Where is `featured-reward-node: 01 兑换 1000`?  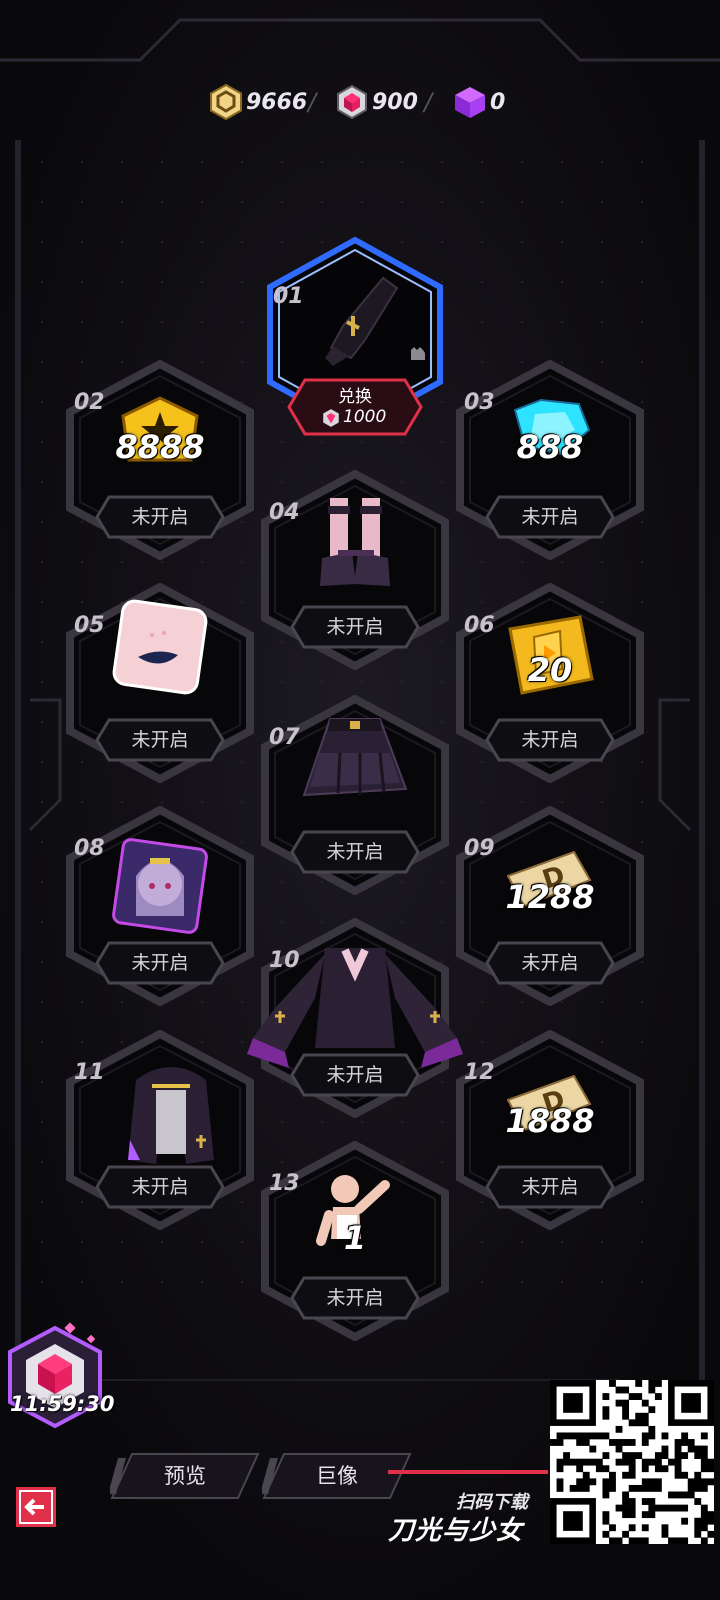
featured-reward-node: 01 兑换 1000 is located at coordinates (355, 342).